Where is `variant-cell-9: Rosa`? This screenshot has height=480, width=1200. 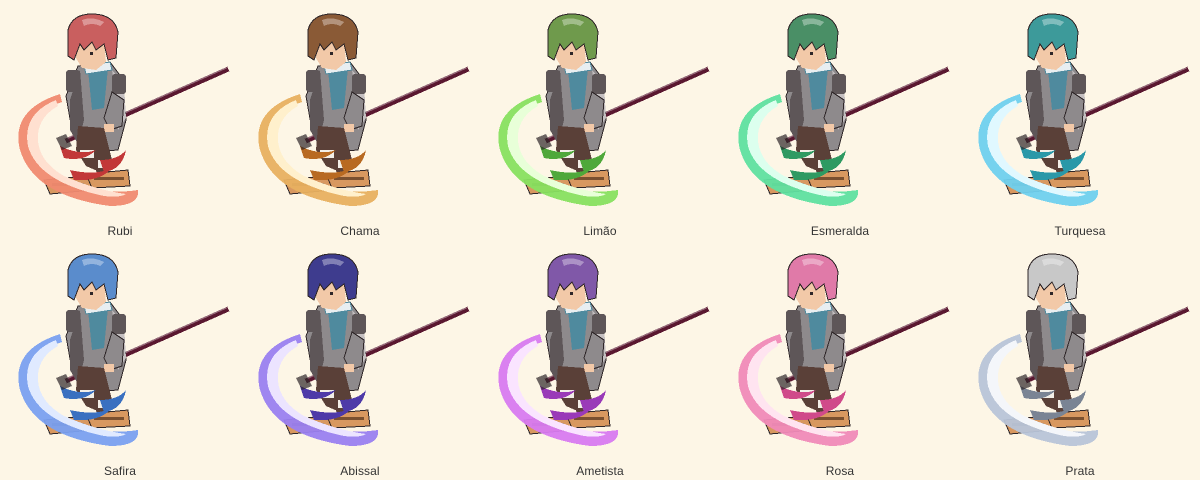 variant-cell-9: Rosa is located at coordinates (840, 360).